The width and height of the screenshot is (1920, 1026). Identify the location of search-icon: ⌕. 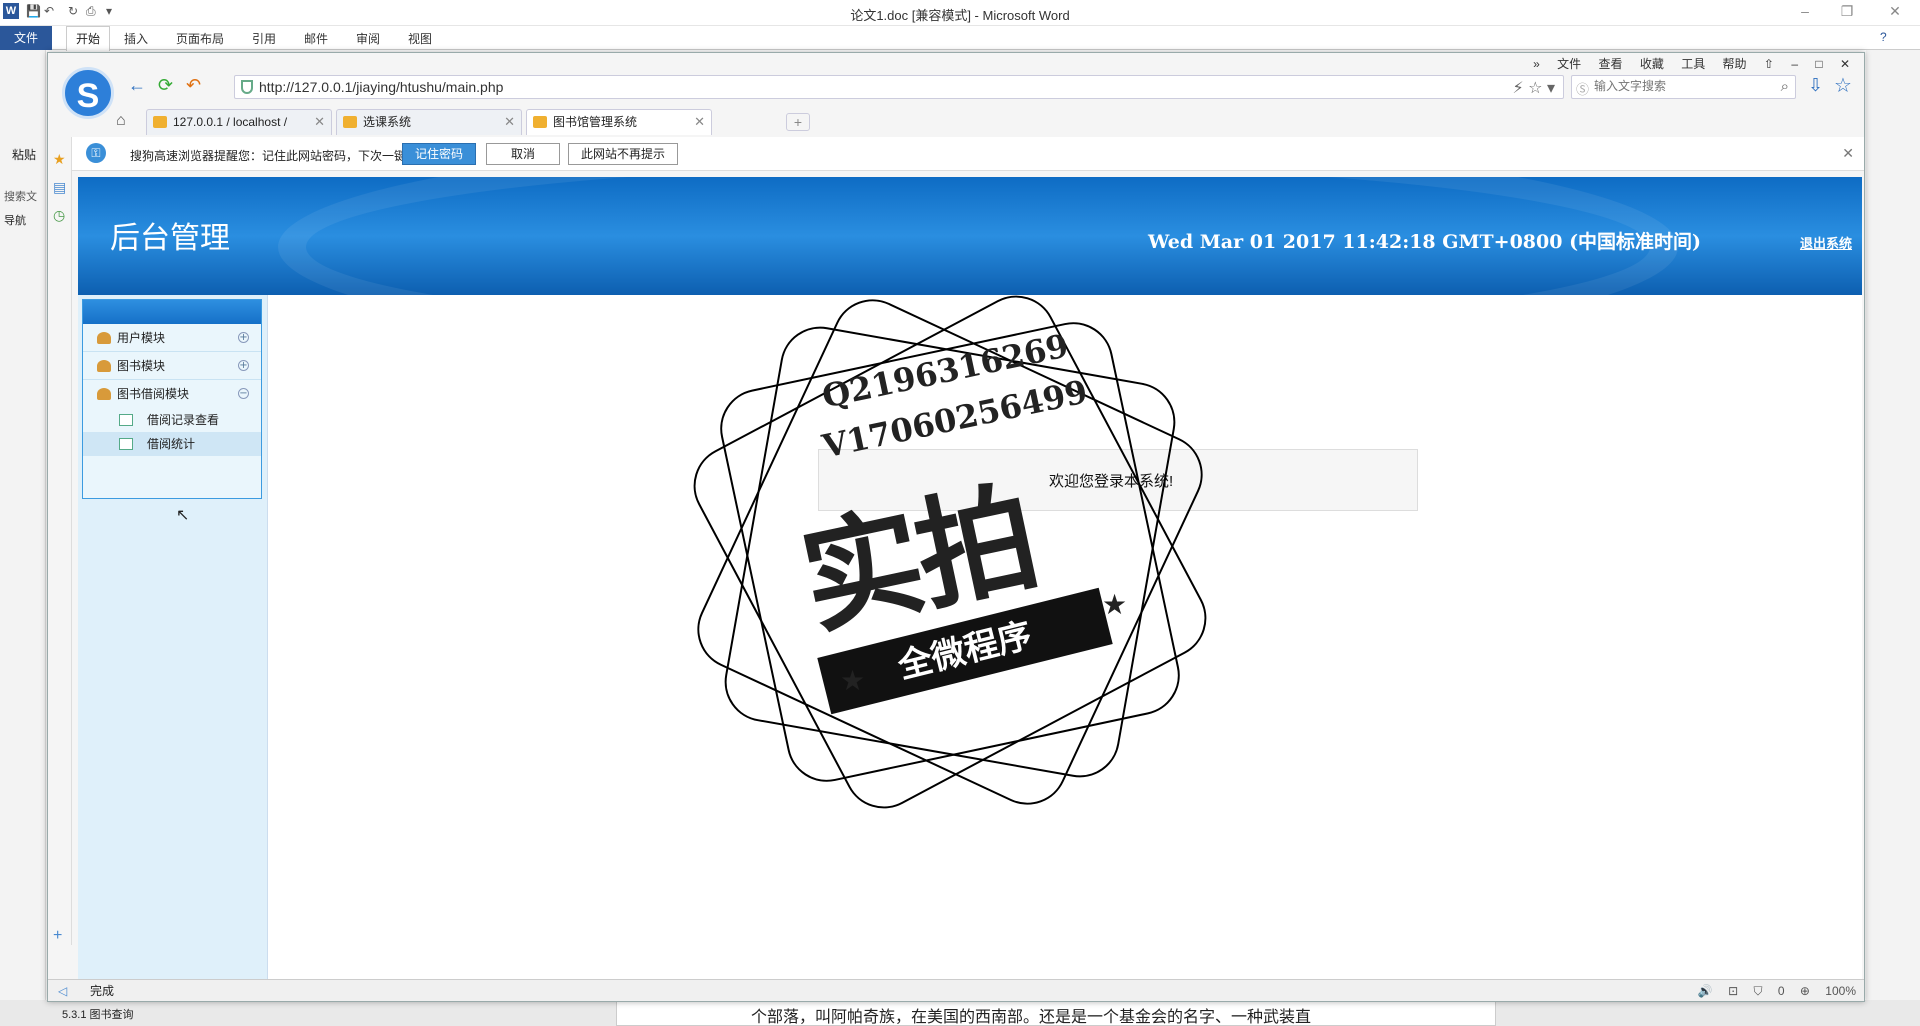
(1785, 86).